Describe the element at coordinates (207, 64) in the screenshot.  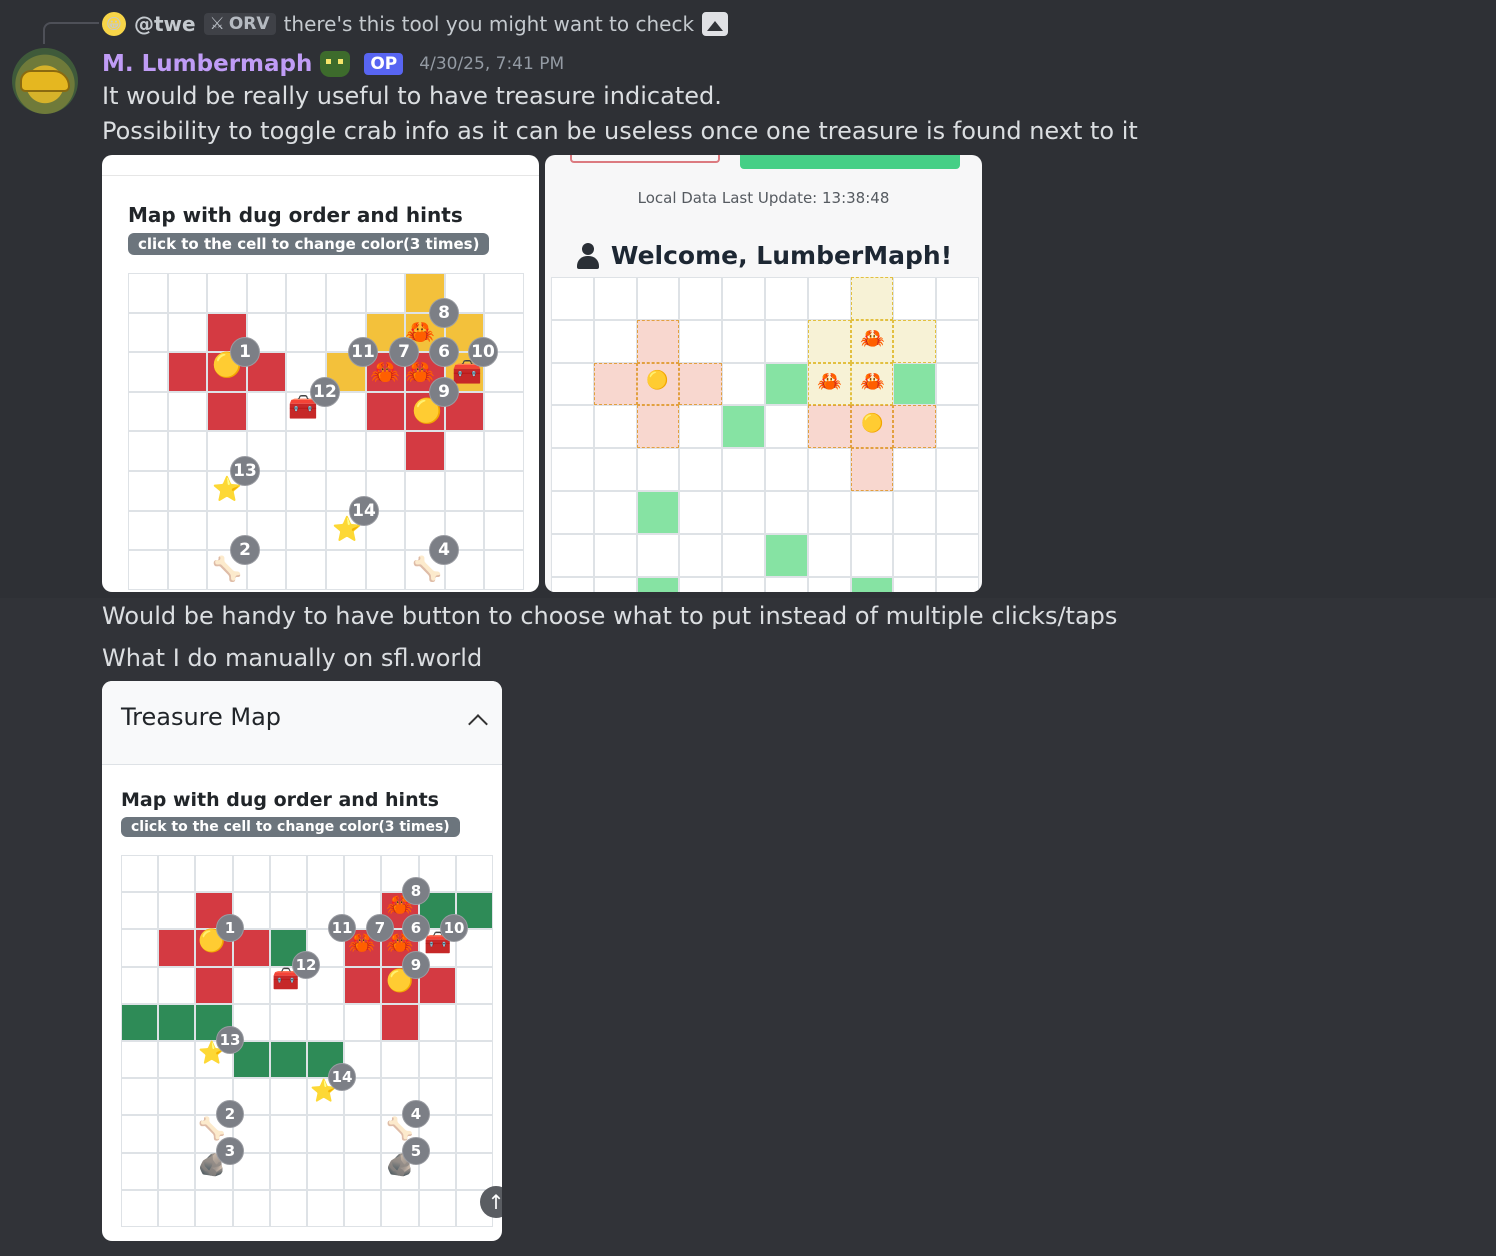
I see `author-name: M. Lumbermaph` at that location.